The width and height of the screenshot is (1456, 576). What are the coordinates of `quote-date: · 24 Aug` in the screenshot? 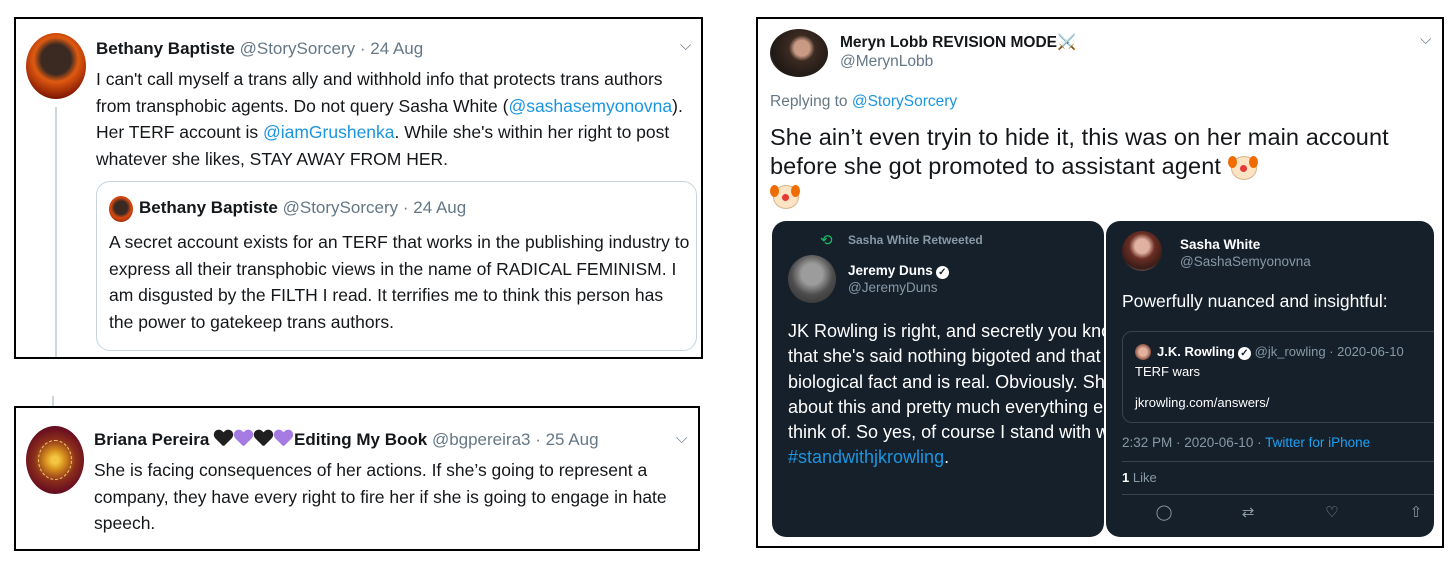 It's located at (434, 207).